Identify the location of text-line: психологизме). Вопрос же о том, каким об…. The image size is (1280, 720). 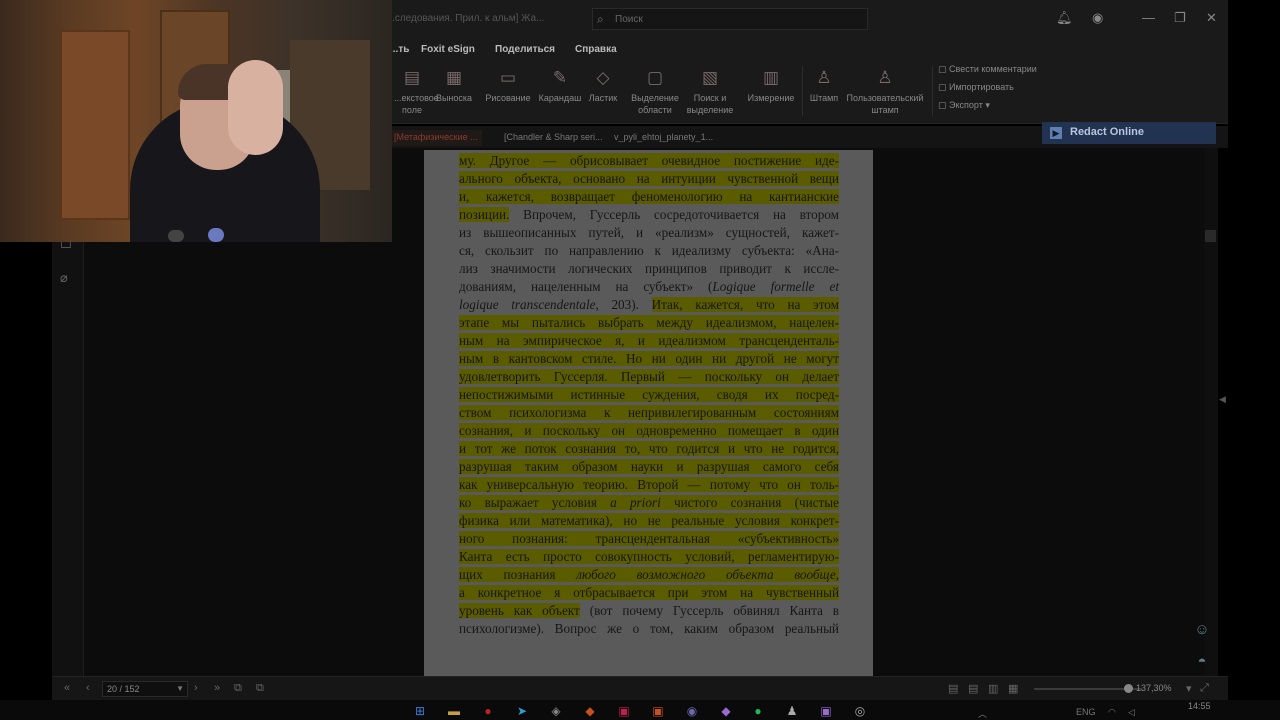
(649, 629).